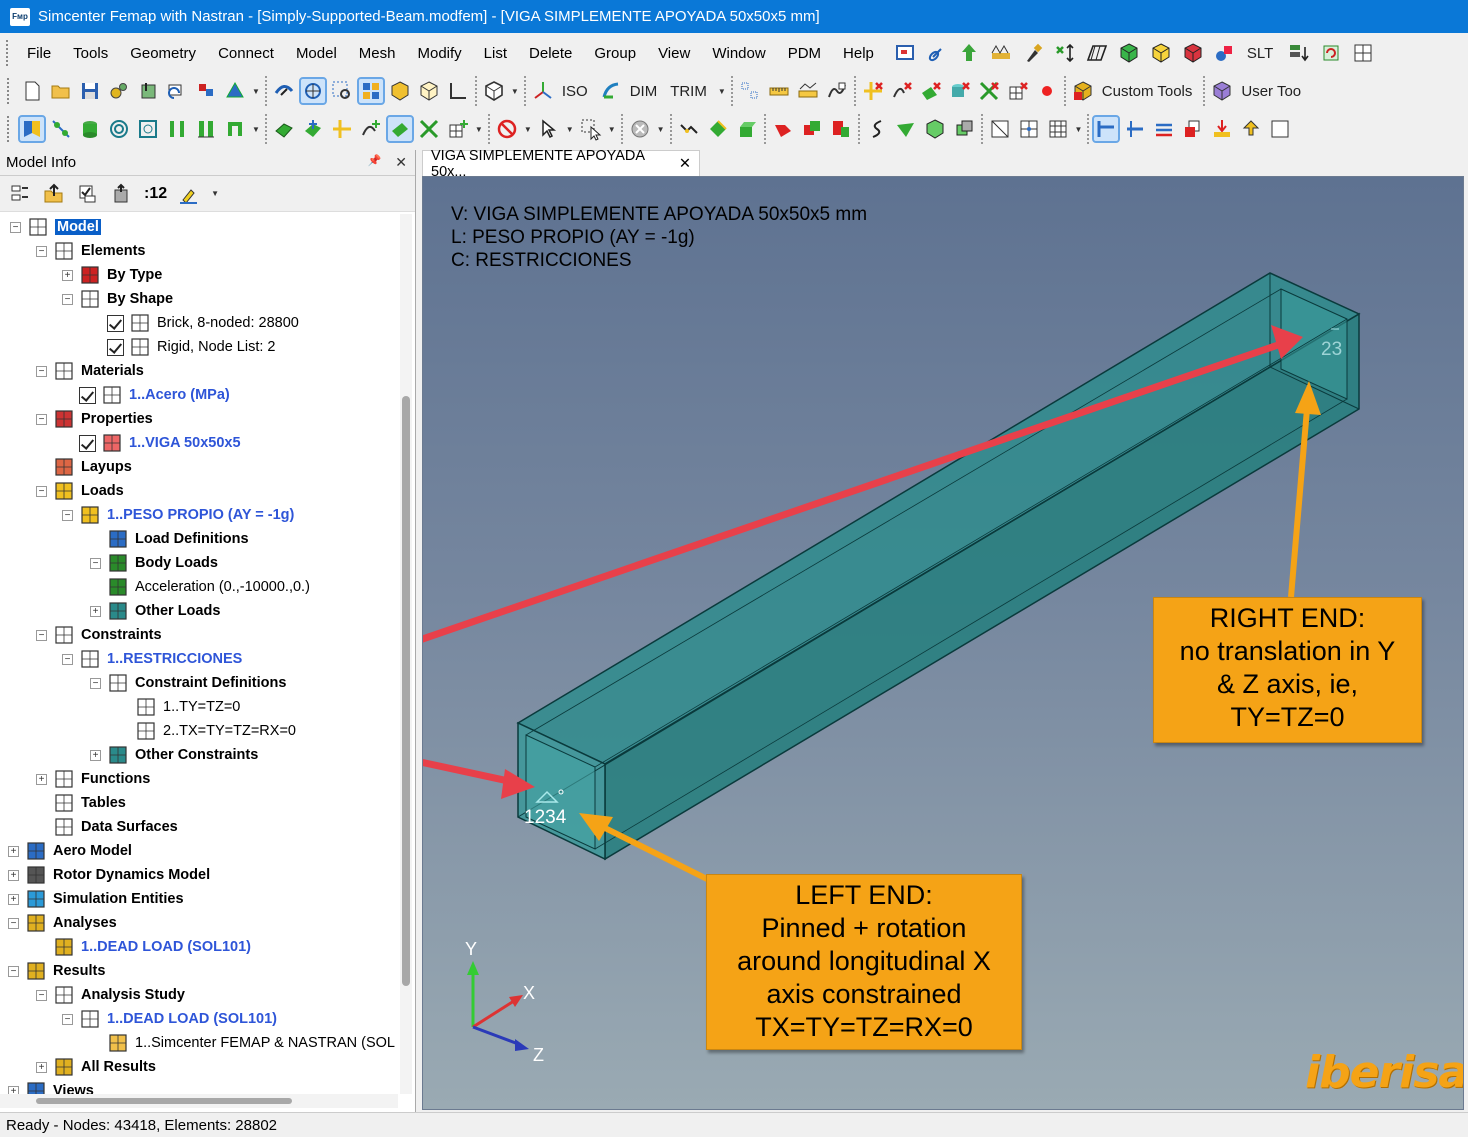 This screenshot has width=1468, height=1137. What do you see at coordinates (152, 659) in the screenshot?
I see `tree-item: − 1..RESTRICCIONES` at bounding box center [152, 659].